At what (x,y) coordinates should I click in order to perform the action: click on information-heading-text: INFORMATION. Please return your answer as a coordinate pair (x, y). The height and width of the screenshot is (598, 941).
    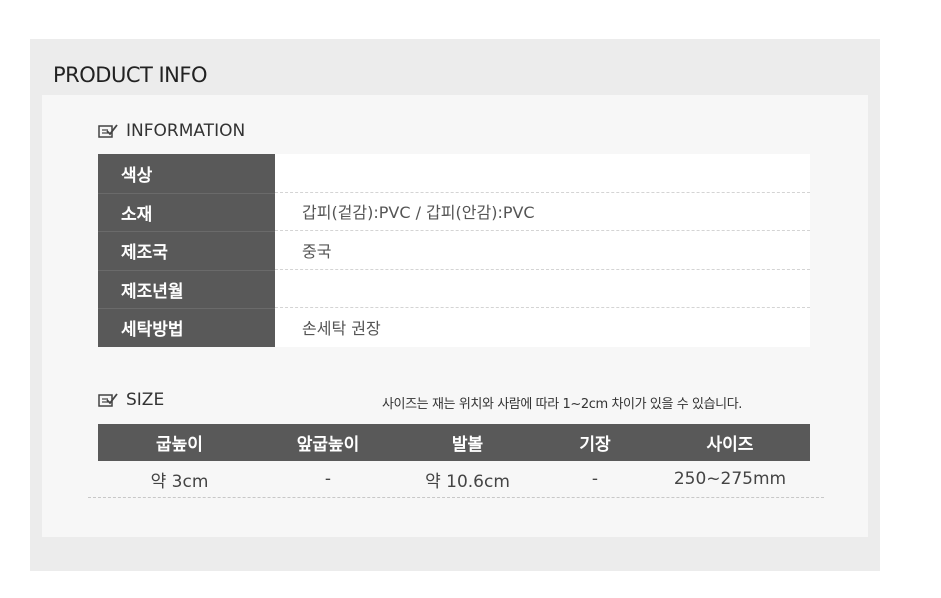
    Looking at the image, I should click on (186, 131).